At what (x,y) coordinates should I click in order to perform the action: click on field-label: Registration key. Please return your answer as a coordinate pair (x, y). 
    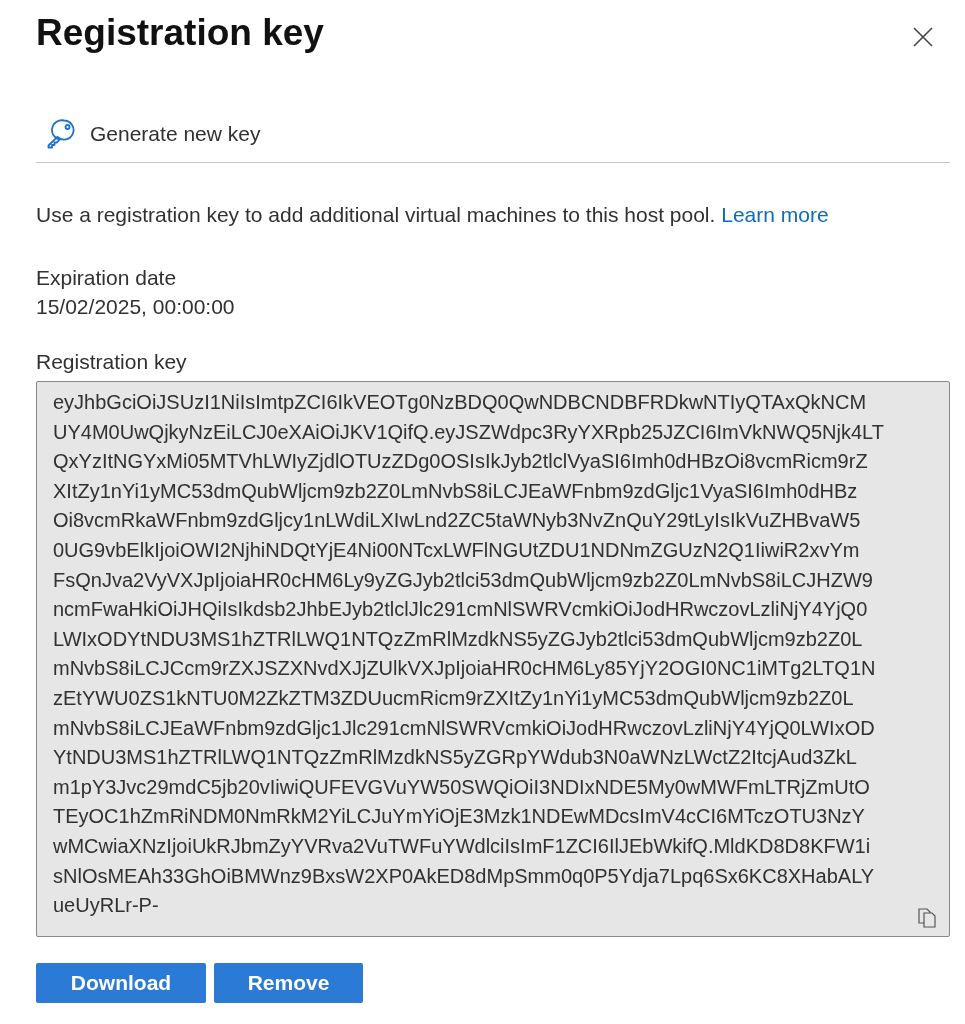
    Looking at the image, I should click on (111, 362).